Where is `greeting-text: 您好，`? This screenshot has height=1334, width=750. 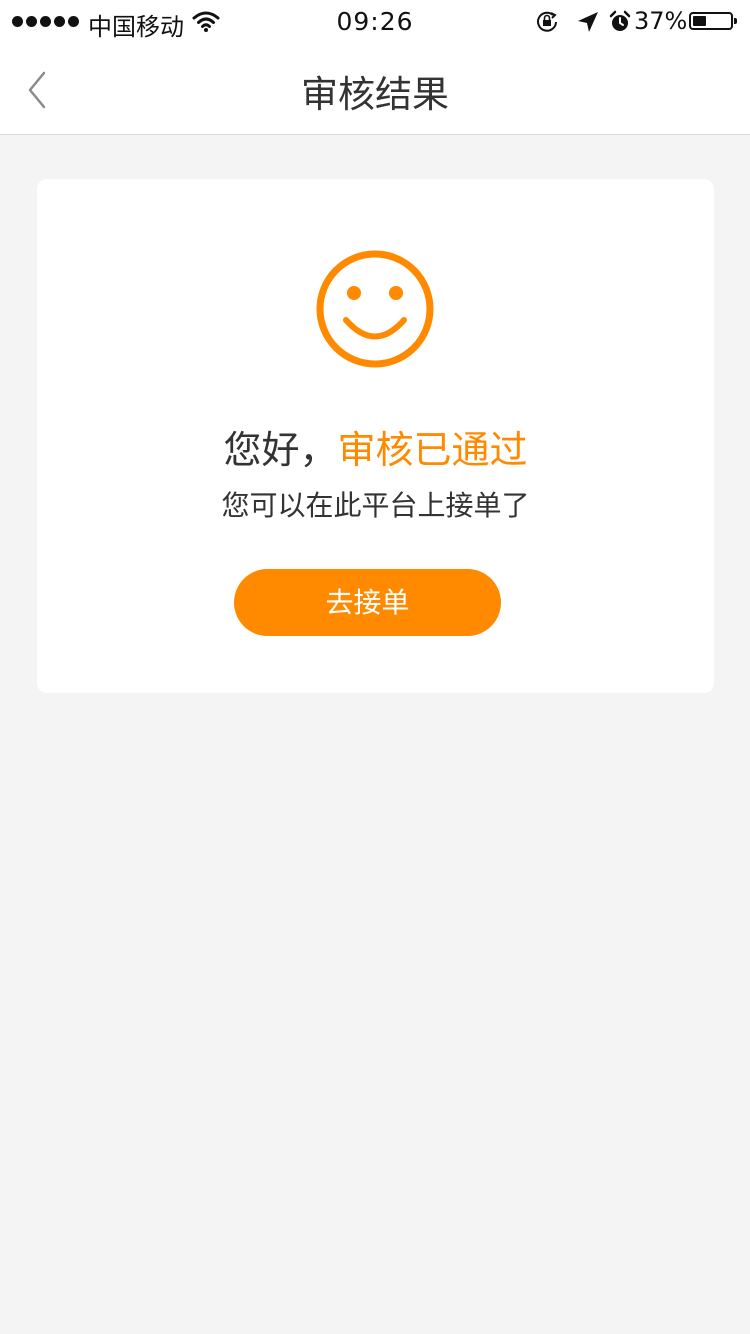 greeting-text: 您好， is located at coordinates (280, 450).